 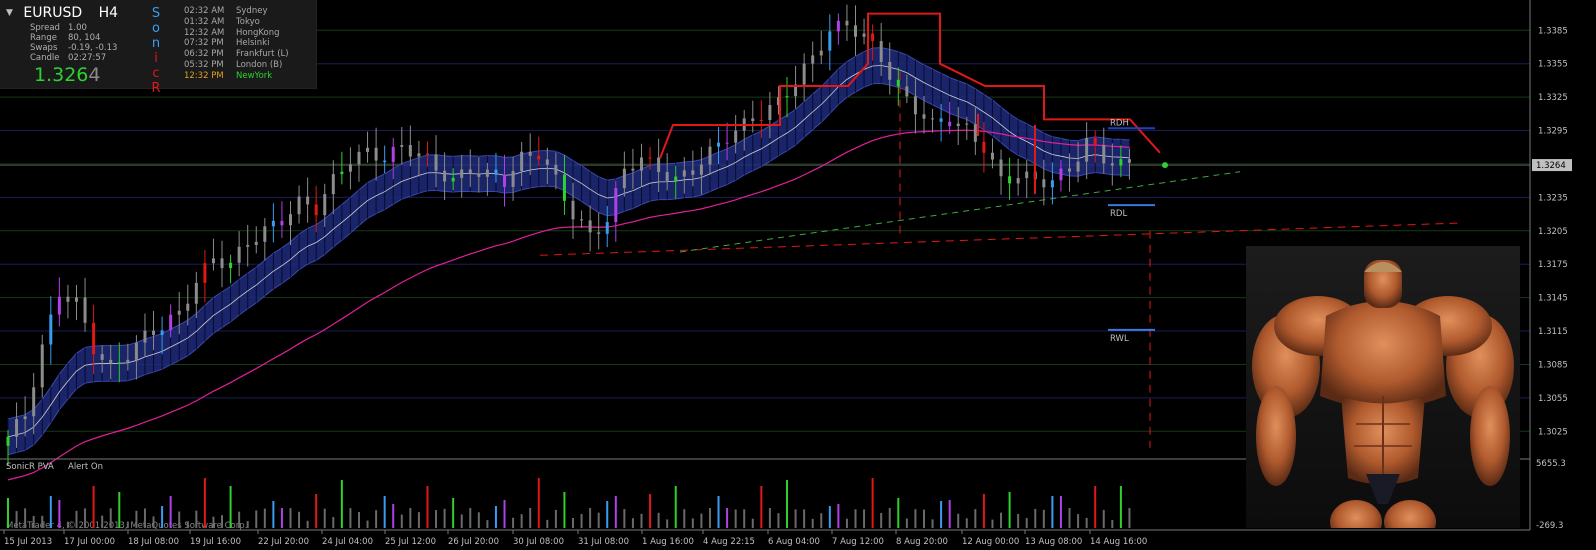 I want to click on price-tick-label: 1.3385, so click(x=1553, y=31).